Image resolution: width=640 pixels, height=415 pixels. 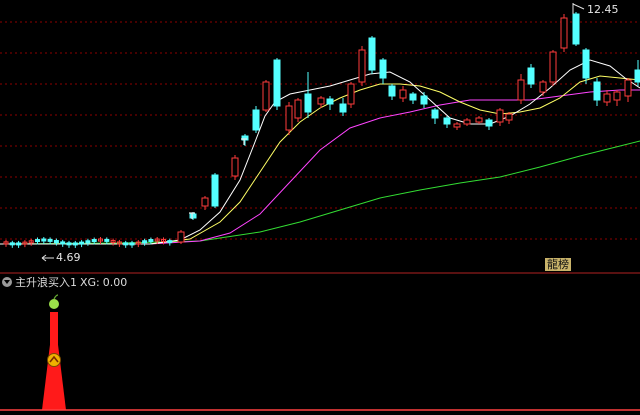 What do you see at coordinates (54, 302) in the screenshot?
I see `apple-icon` at bounding box center [54, 302].